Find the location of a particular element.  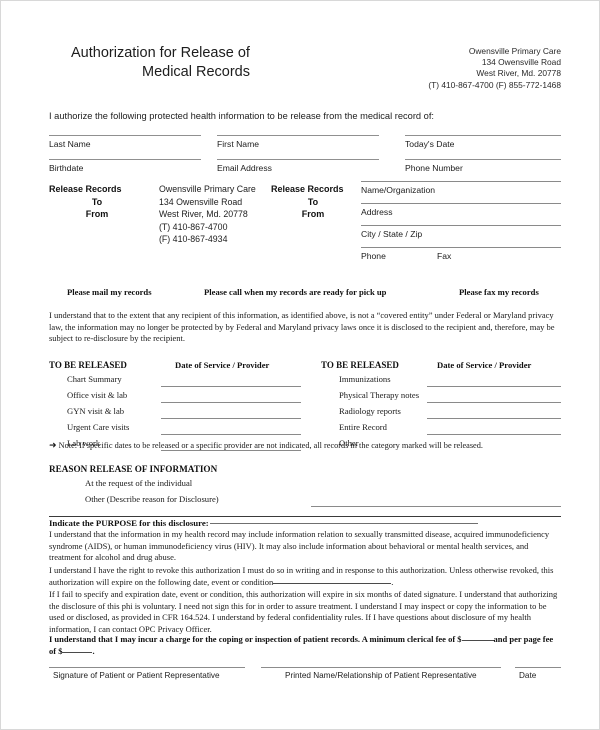

clinic-name: Owensville Primary Care is located at coordinates (514, 51).